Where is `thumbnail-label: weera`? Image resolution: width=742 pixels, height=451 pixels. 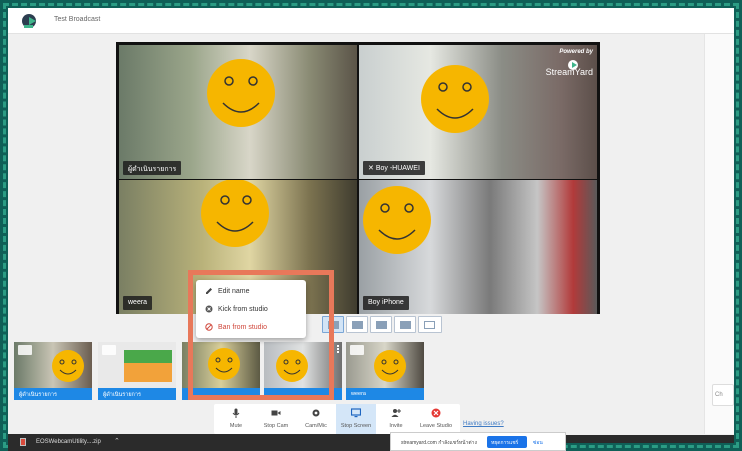
thumbnail-label: weera is located at coordinates (385, 394).